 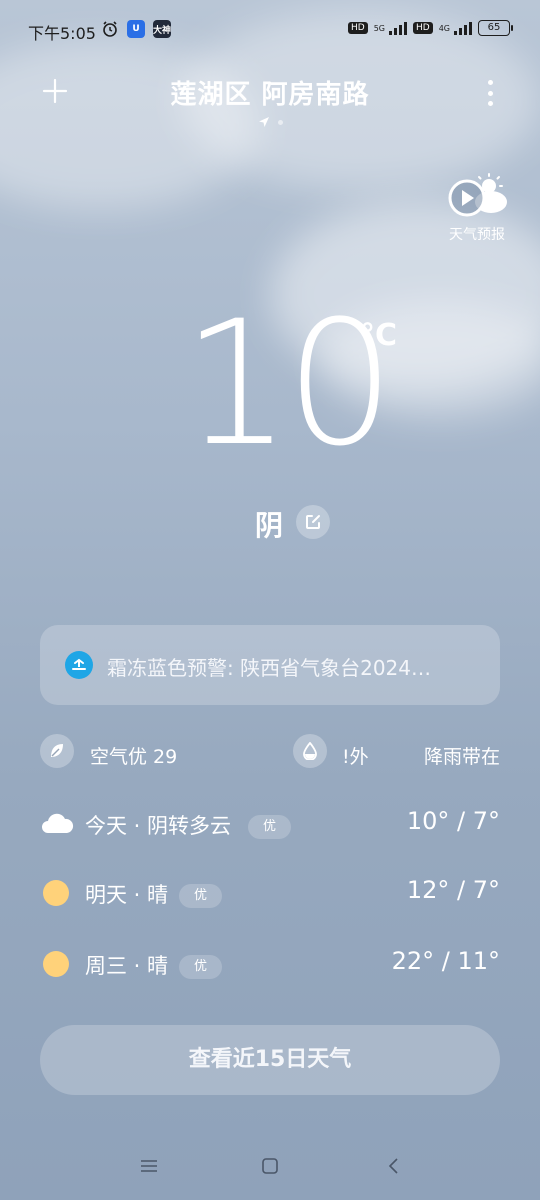 I want to click on weather-forecast-label: 天气预报, so click(x=477, y=235).